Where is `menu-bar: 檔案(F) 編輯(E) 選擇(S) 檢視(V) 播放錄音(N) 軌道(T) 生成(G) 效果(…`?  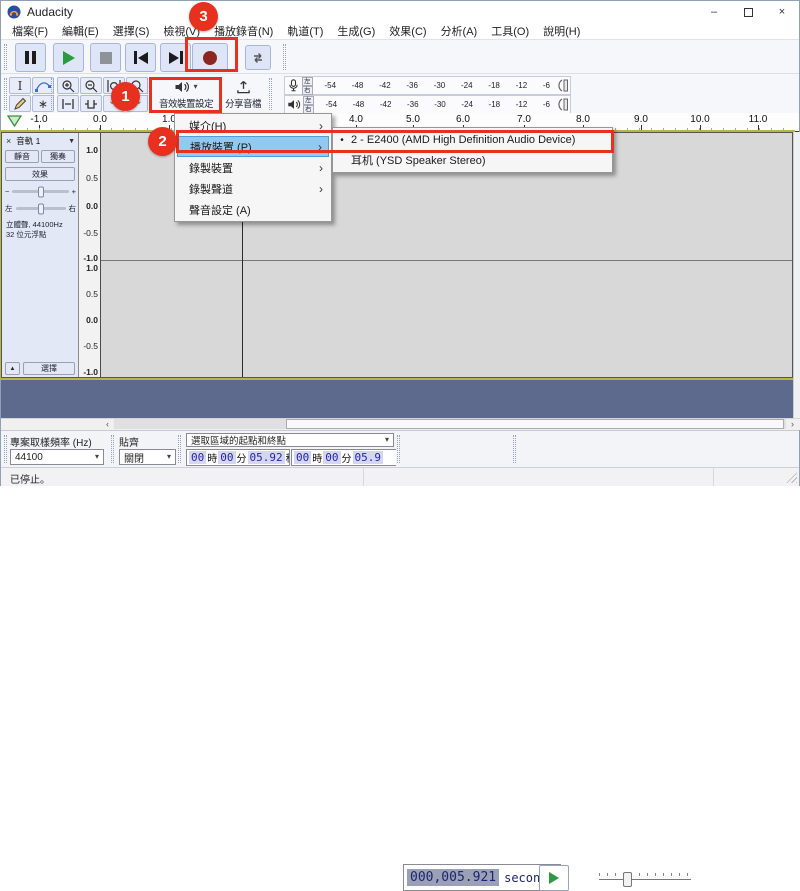 menu-bar: 檔案(F) 編輯(E) 選擇(S) 檢視(V) 播放錄音(N) 軌道(T) 生成(G) 效果(… is located at coordinates (400, 31).